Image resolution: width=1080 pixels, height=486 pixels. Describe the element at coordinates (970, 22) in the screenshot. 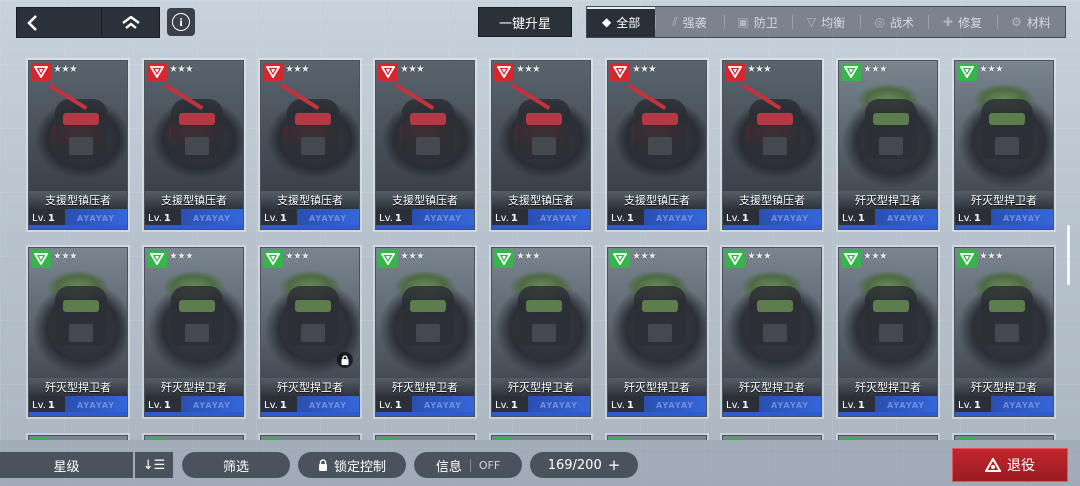

I see `tab-label: 修复` at that location.